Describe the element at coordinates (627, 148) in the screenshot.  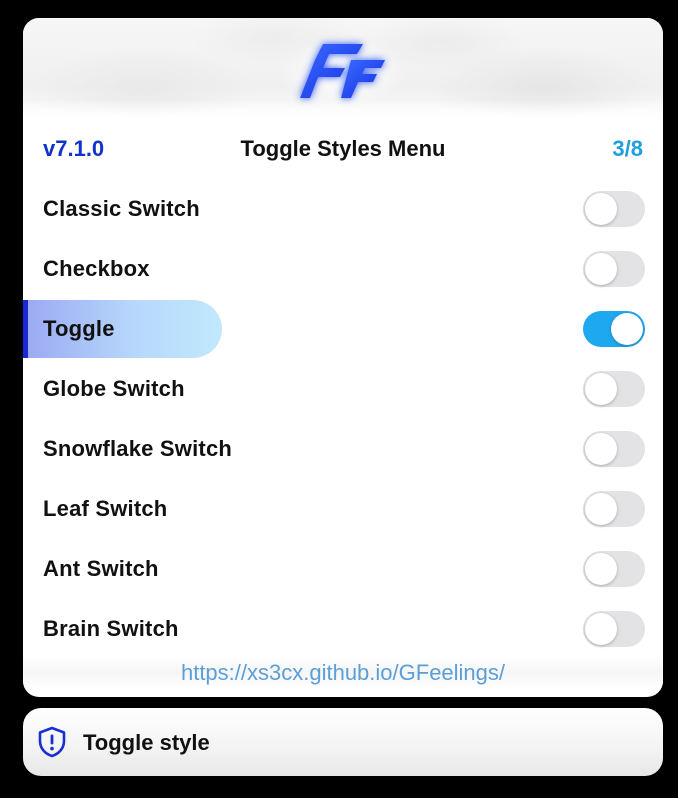
I see `page-counter: 3/8` at that location.